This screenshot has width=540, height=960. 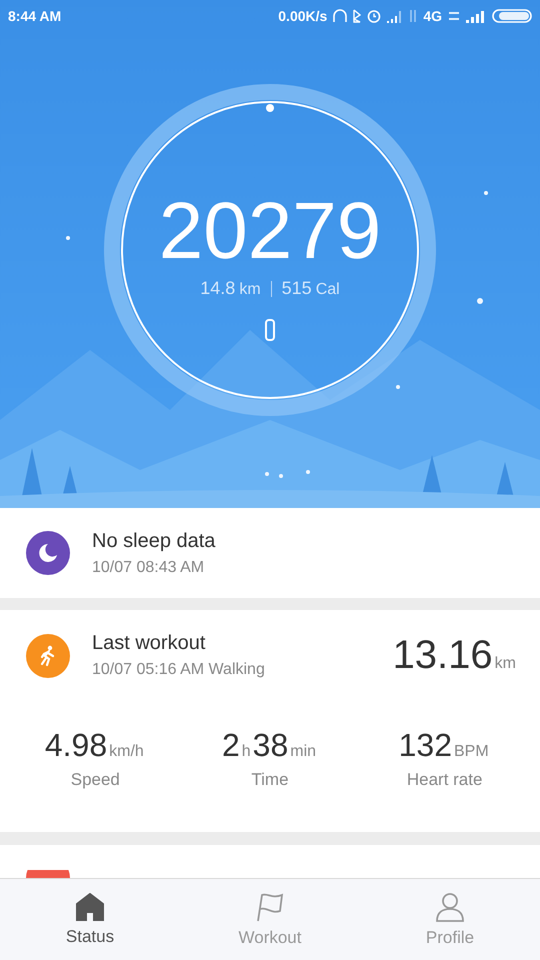 I want to click on stat-unit: h, so click(x=246, y=752).